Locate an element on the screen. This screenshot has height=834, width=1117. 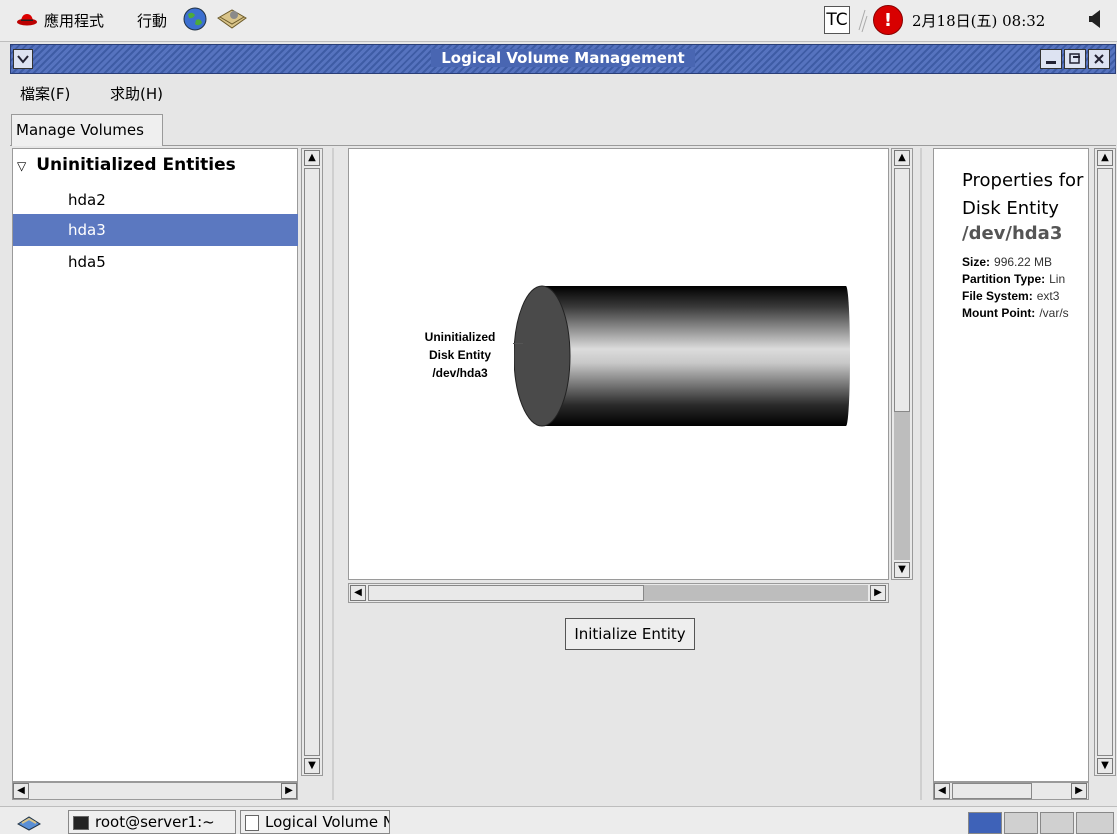
tree-group-label: Uninitialized Entities is located at coordinates (136, 165).